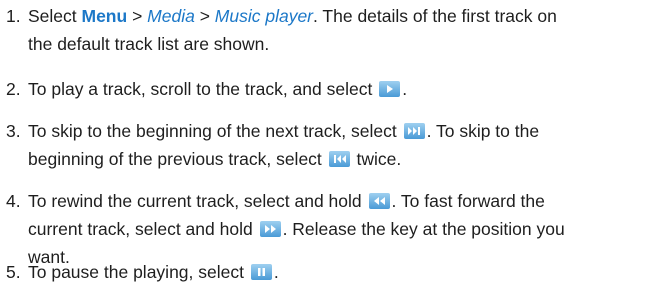  Describe the element at coordinates (334, 272) in the screenshot. I see `step-5: 5. To pause the playing, select .` at that location.